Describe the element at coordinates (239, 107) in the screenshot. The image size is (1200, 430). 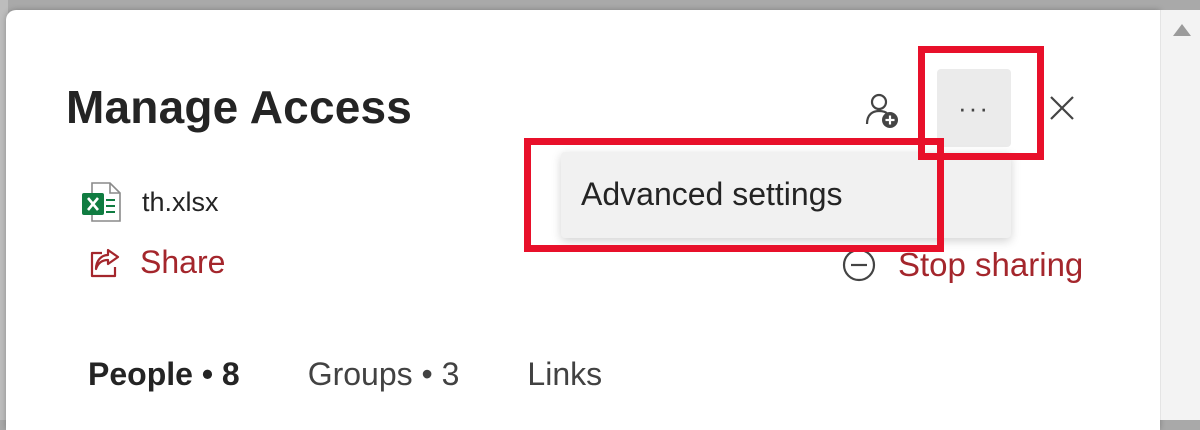
I see `dialog-title: Manage Access` at that location.